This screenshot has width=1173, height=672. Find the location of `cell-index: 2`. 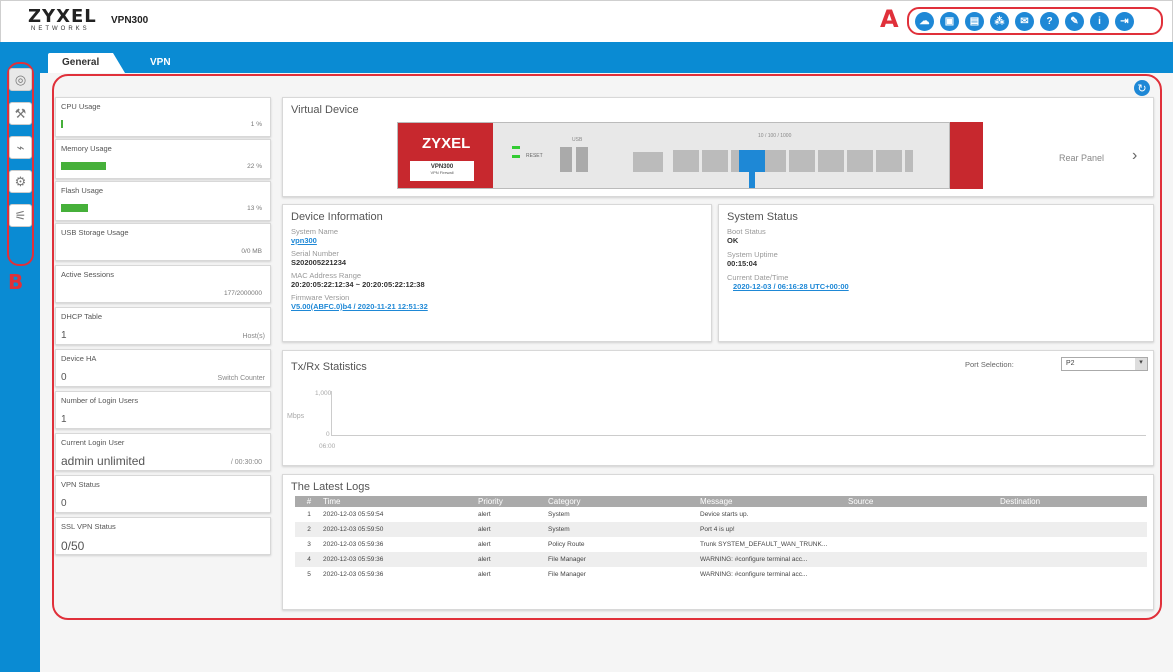

cell-index: 2 is located at coordinates (307, 529).